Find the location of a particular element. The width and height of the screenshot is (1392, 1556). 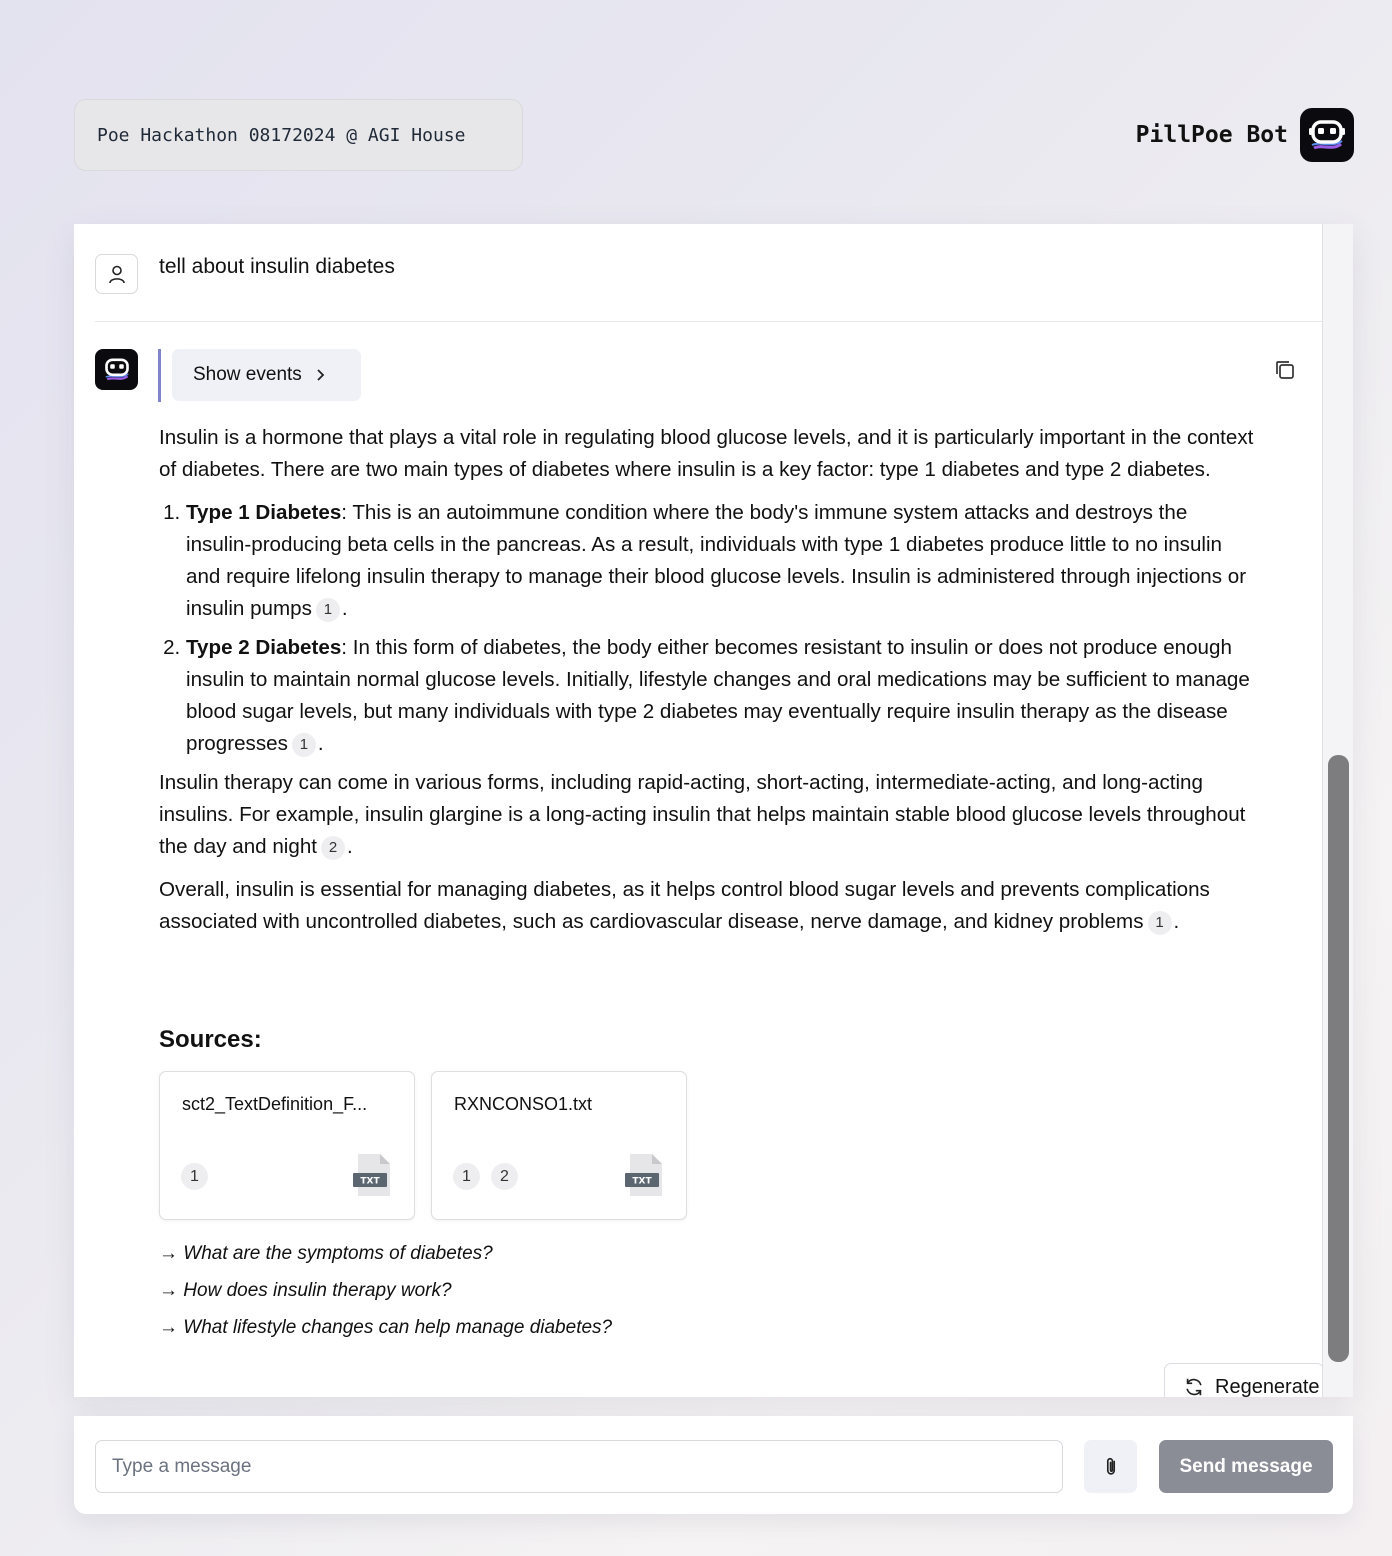

followup-suggestion: → How does insulin therapy work? is located at coordinates (385, 1295).